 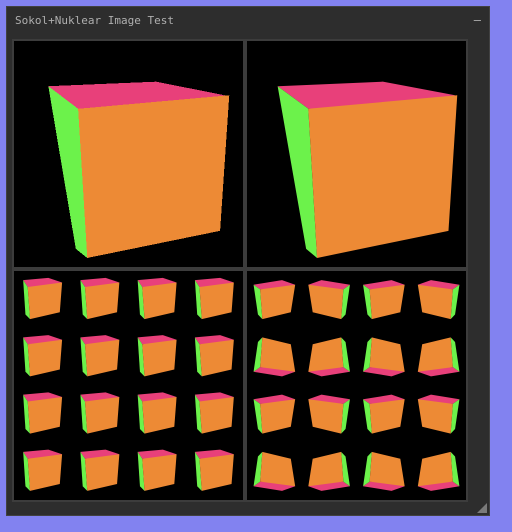 What do you see at coordinates (94, 20) in the screenshot?
I see `window-title: Sokol+Nuklear Image Test` at bounding box center [94, 20].